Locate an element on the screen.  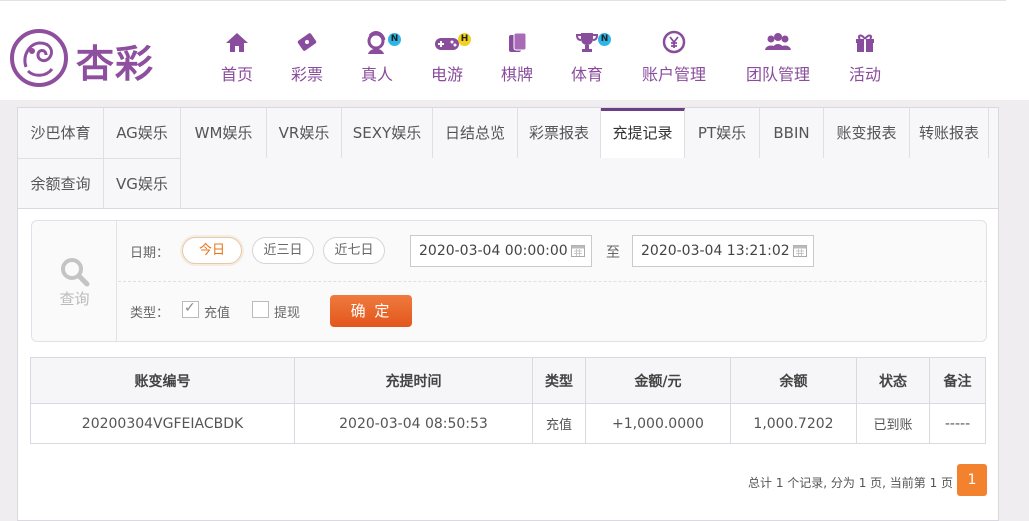
col-amount: 金额/元 is located at coordinates (658, 380).